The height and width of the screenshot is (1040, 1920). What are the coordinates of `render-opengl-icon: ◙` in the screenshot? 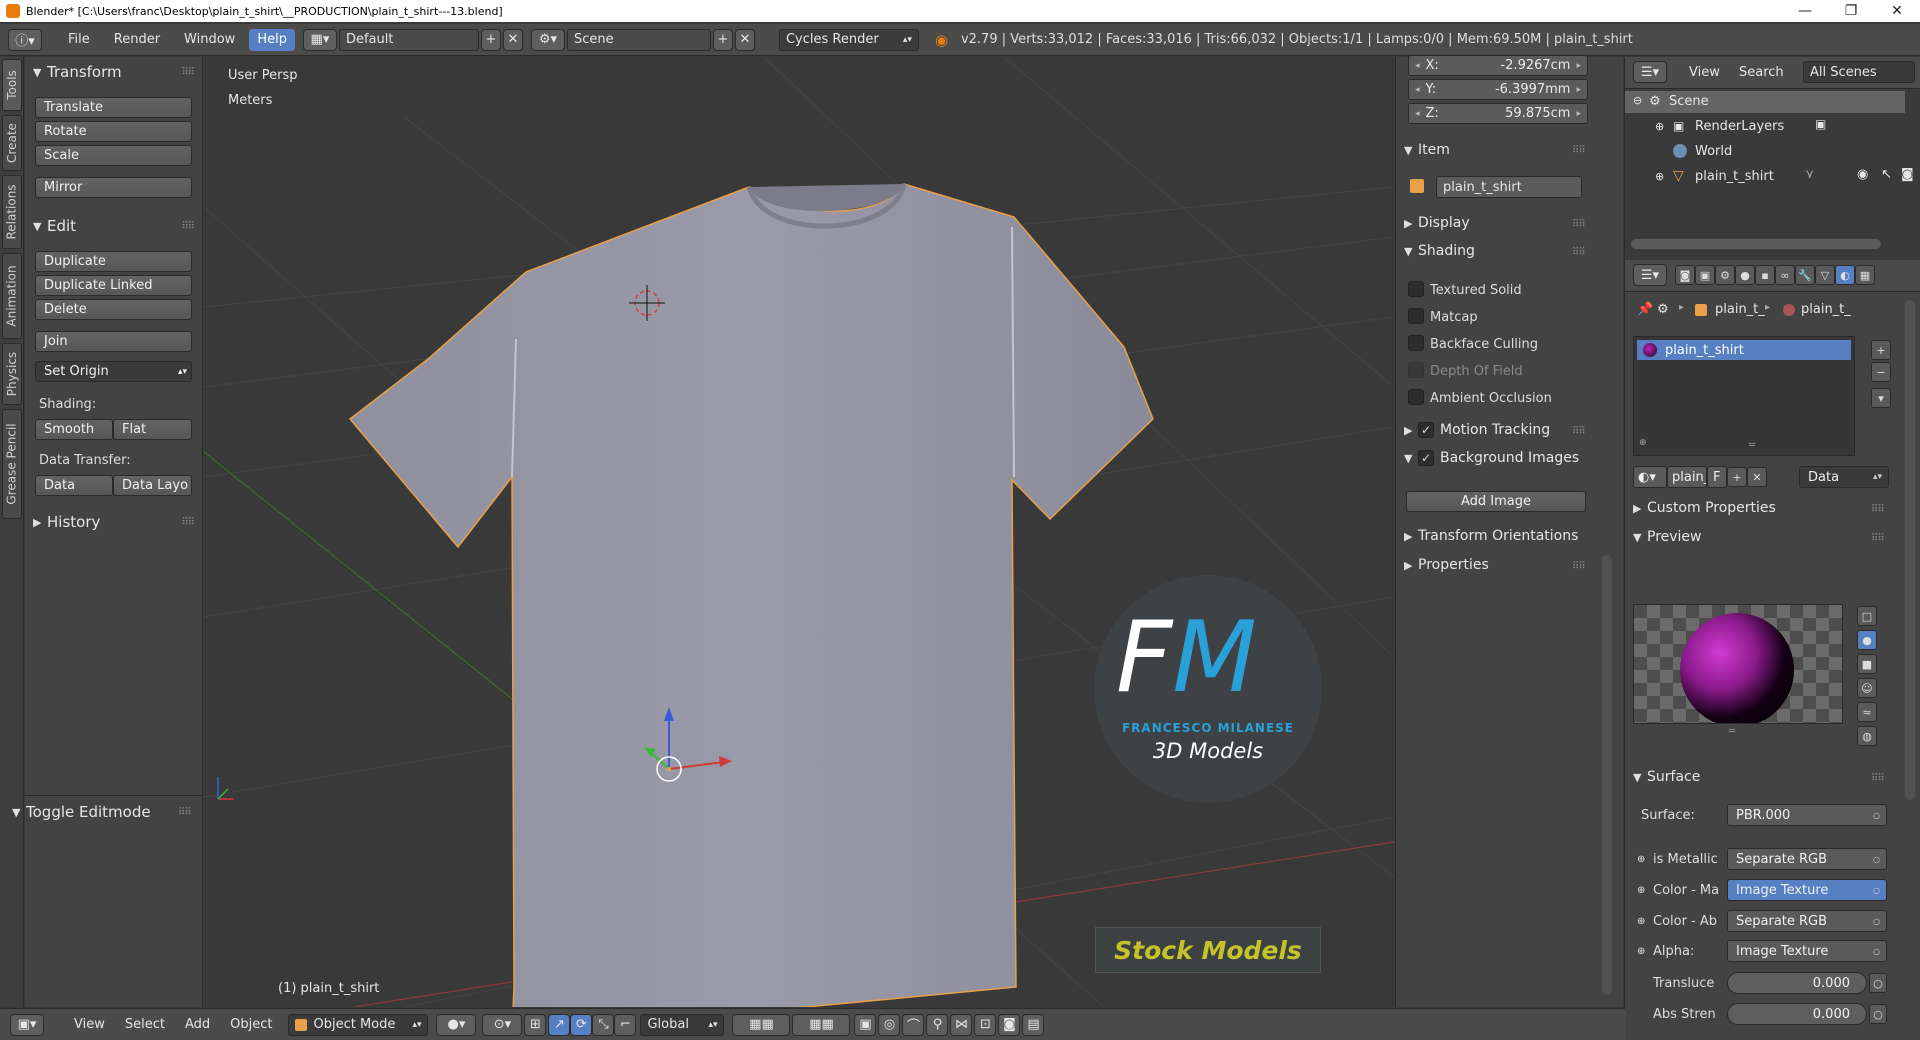 It's located at (1009, 1024).